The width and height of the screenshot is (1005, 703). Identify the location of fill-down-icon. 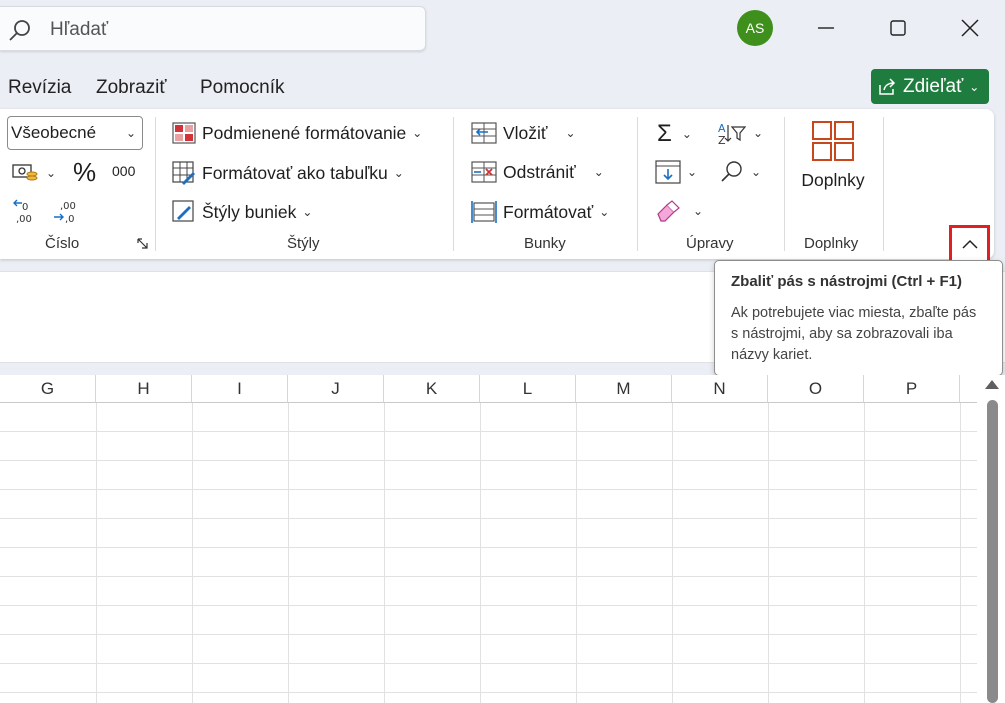
(668, 172).